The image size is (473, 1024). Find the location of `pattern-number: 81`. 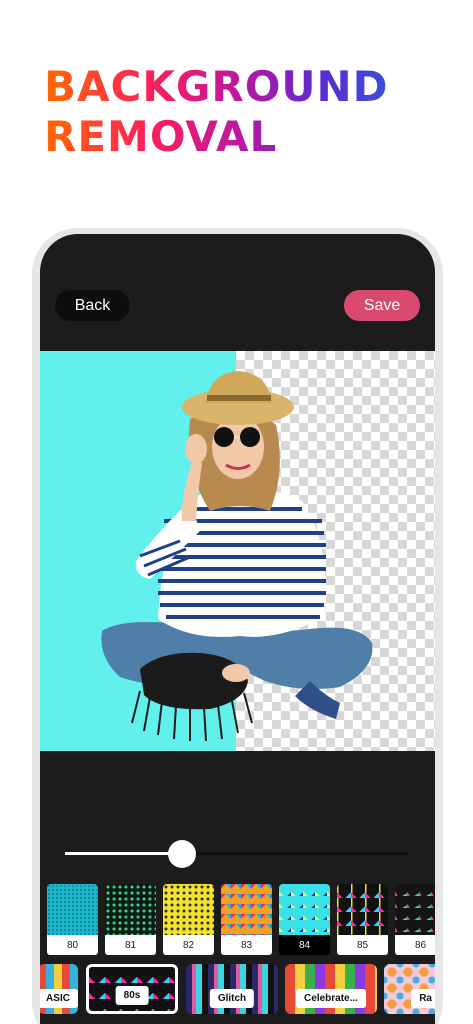

pattern-number: 81 is located at coordinates (130, 945).